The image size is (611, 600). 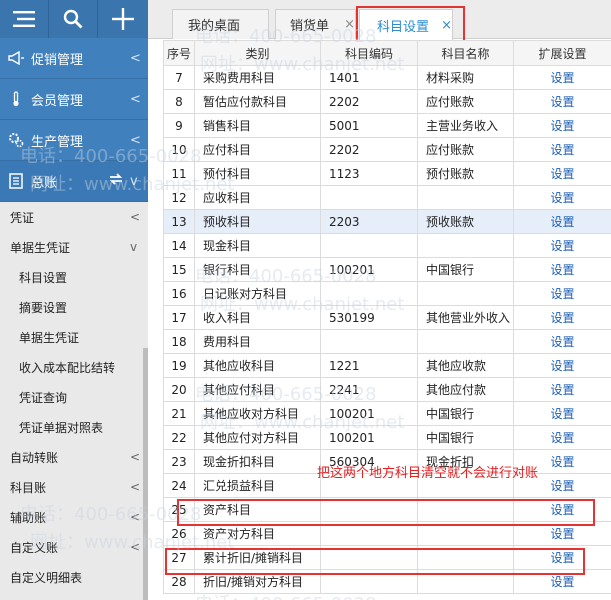 I want to click on cell-code: 2203, so click(x=369, y=221).